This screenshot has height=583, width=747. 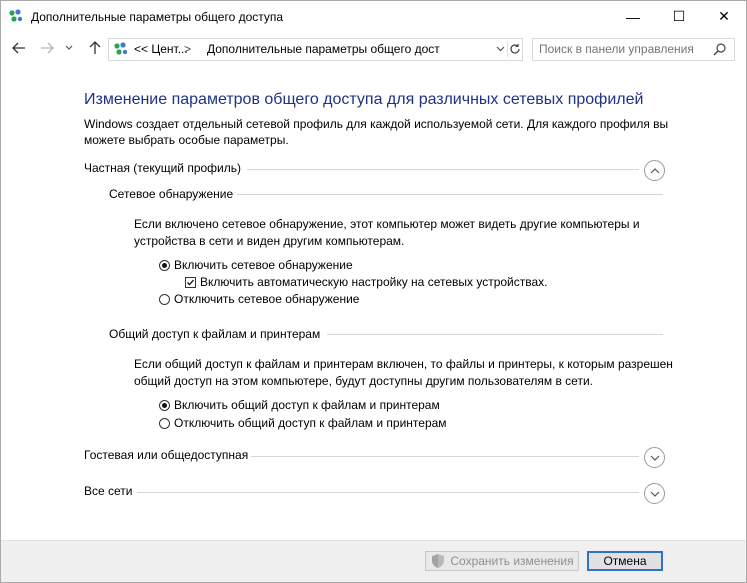 I want to click on discovery-off-radio, so click(x=164, y=299).